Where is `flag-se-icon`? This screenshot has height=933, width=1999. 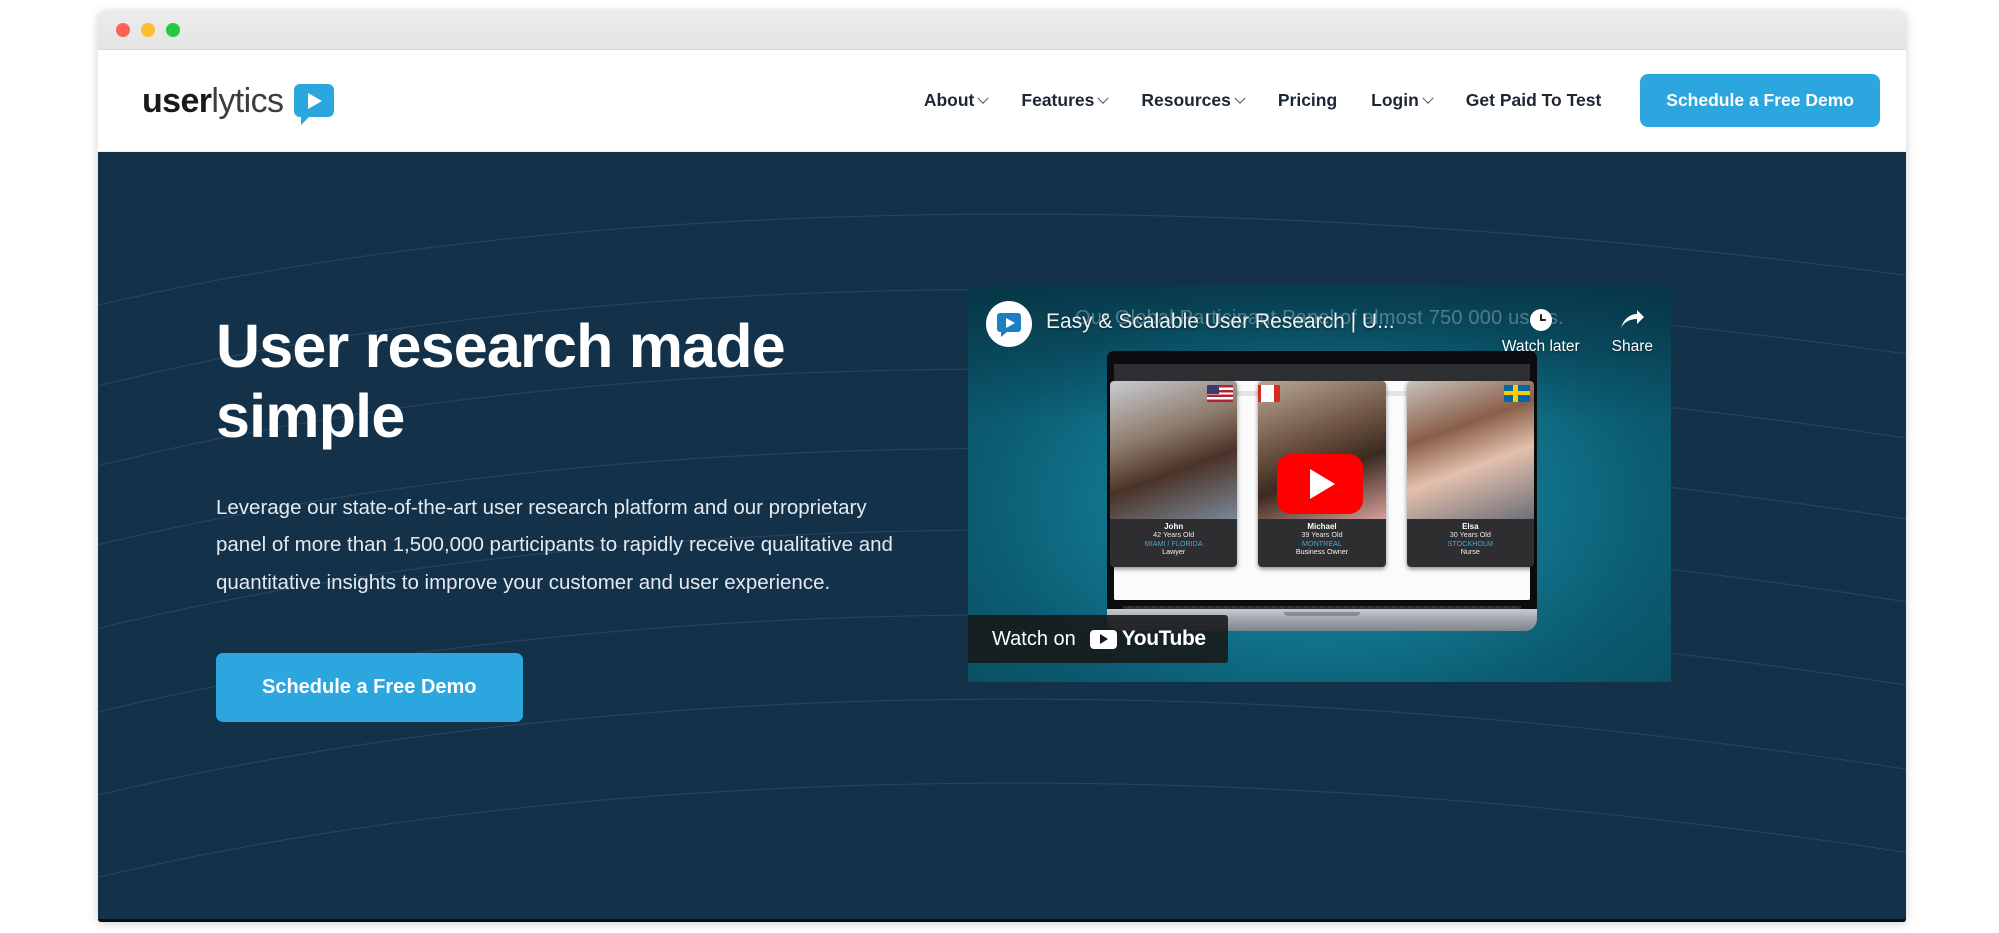
flag-se-icon is located at coordinates (1516, 393).